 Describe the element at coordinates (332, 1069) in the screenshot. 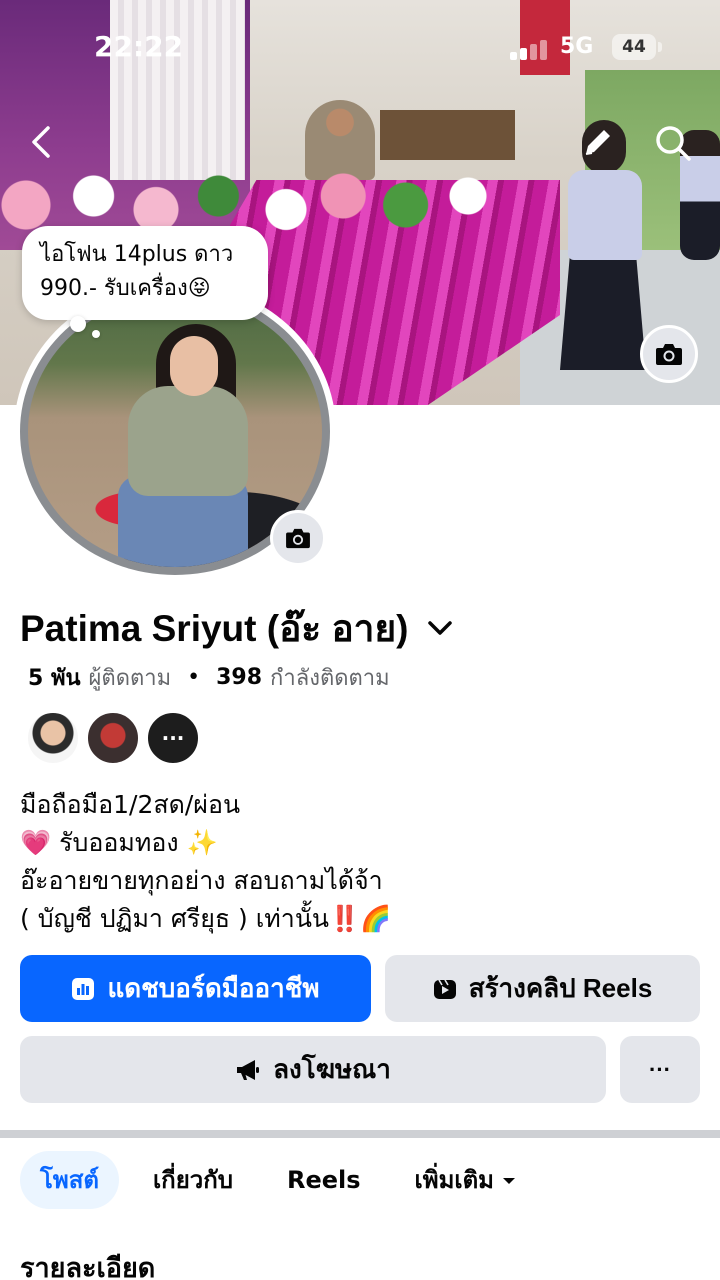

I see `advertise-label: ลงโฆษณา` at that location.